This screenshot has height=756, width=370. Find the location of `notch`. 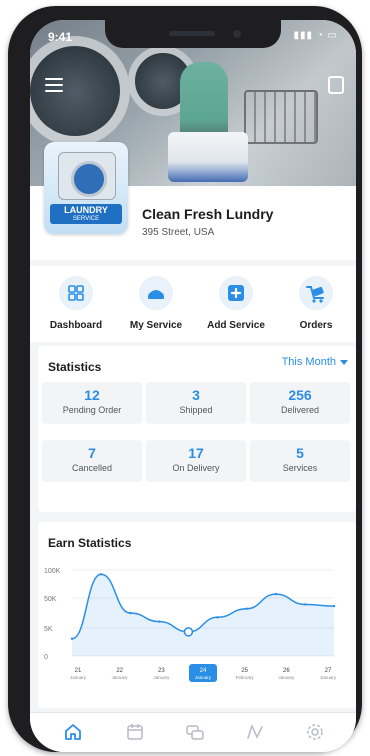

notch is located at coordinates (193, 34).